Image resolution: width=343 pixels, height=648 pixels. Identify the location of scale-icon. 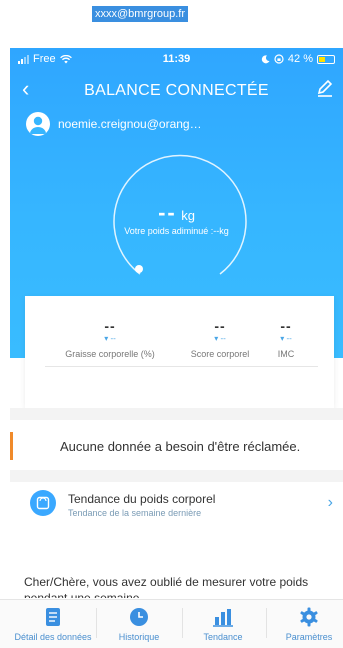
(43, 503).